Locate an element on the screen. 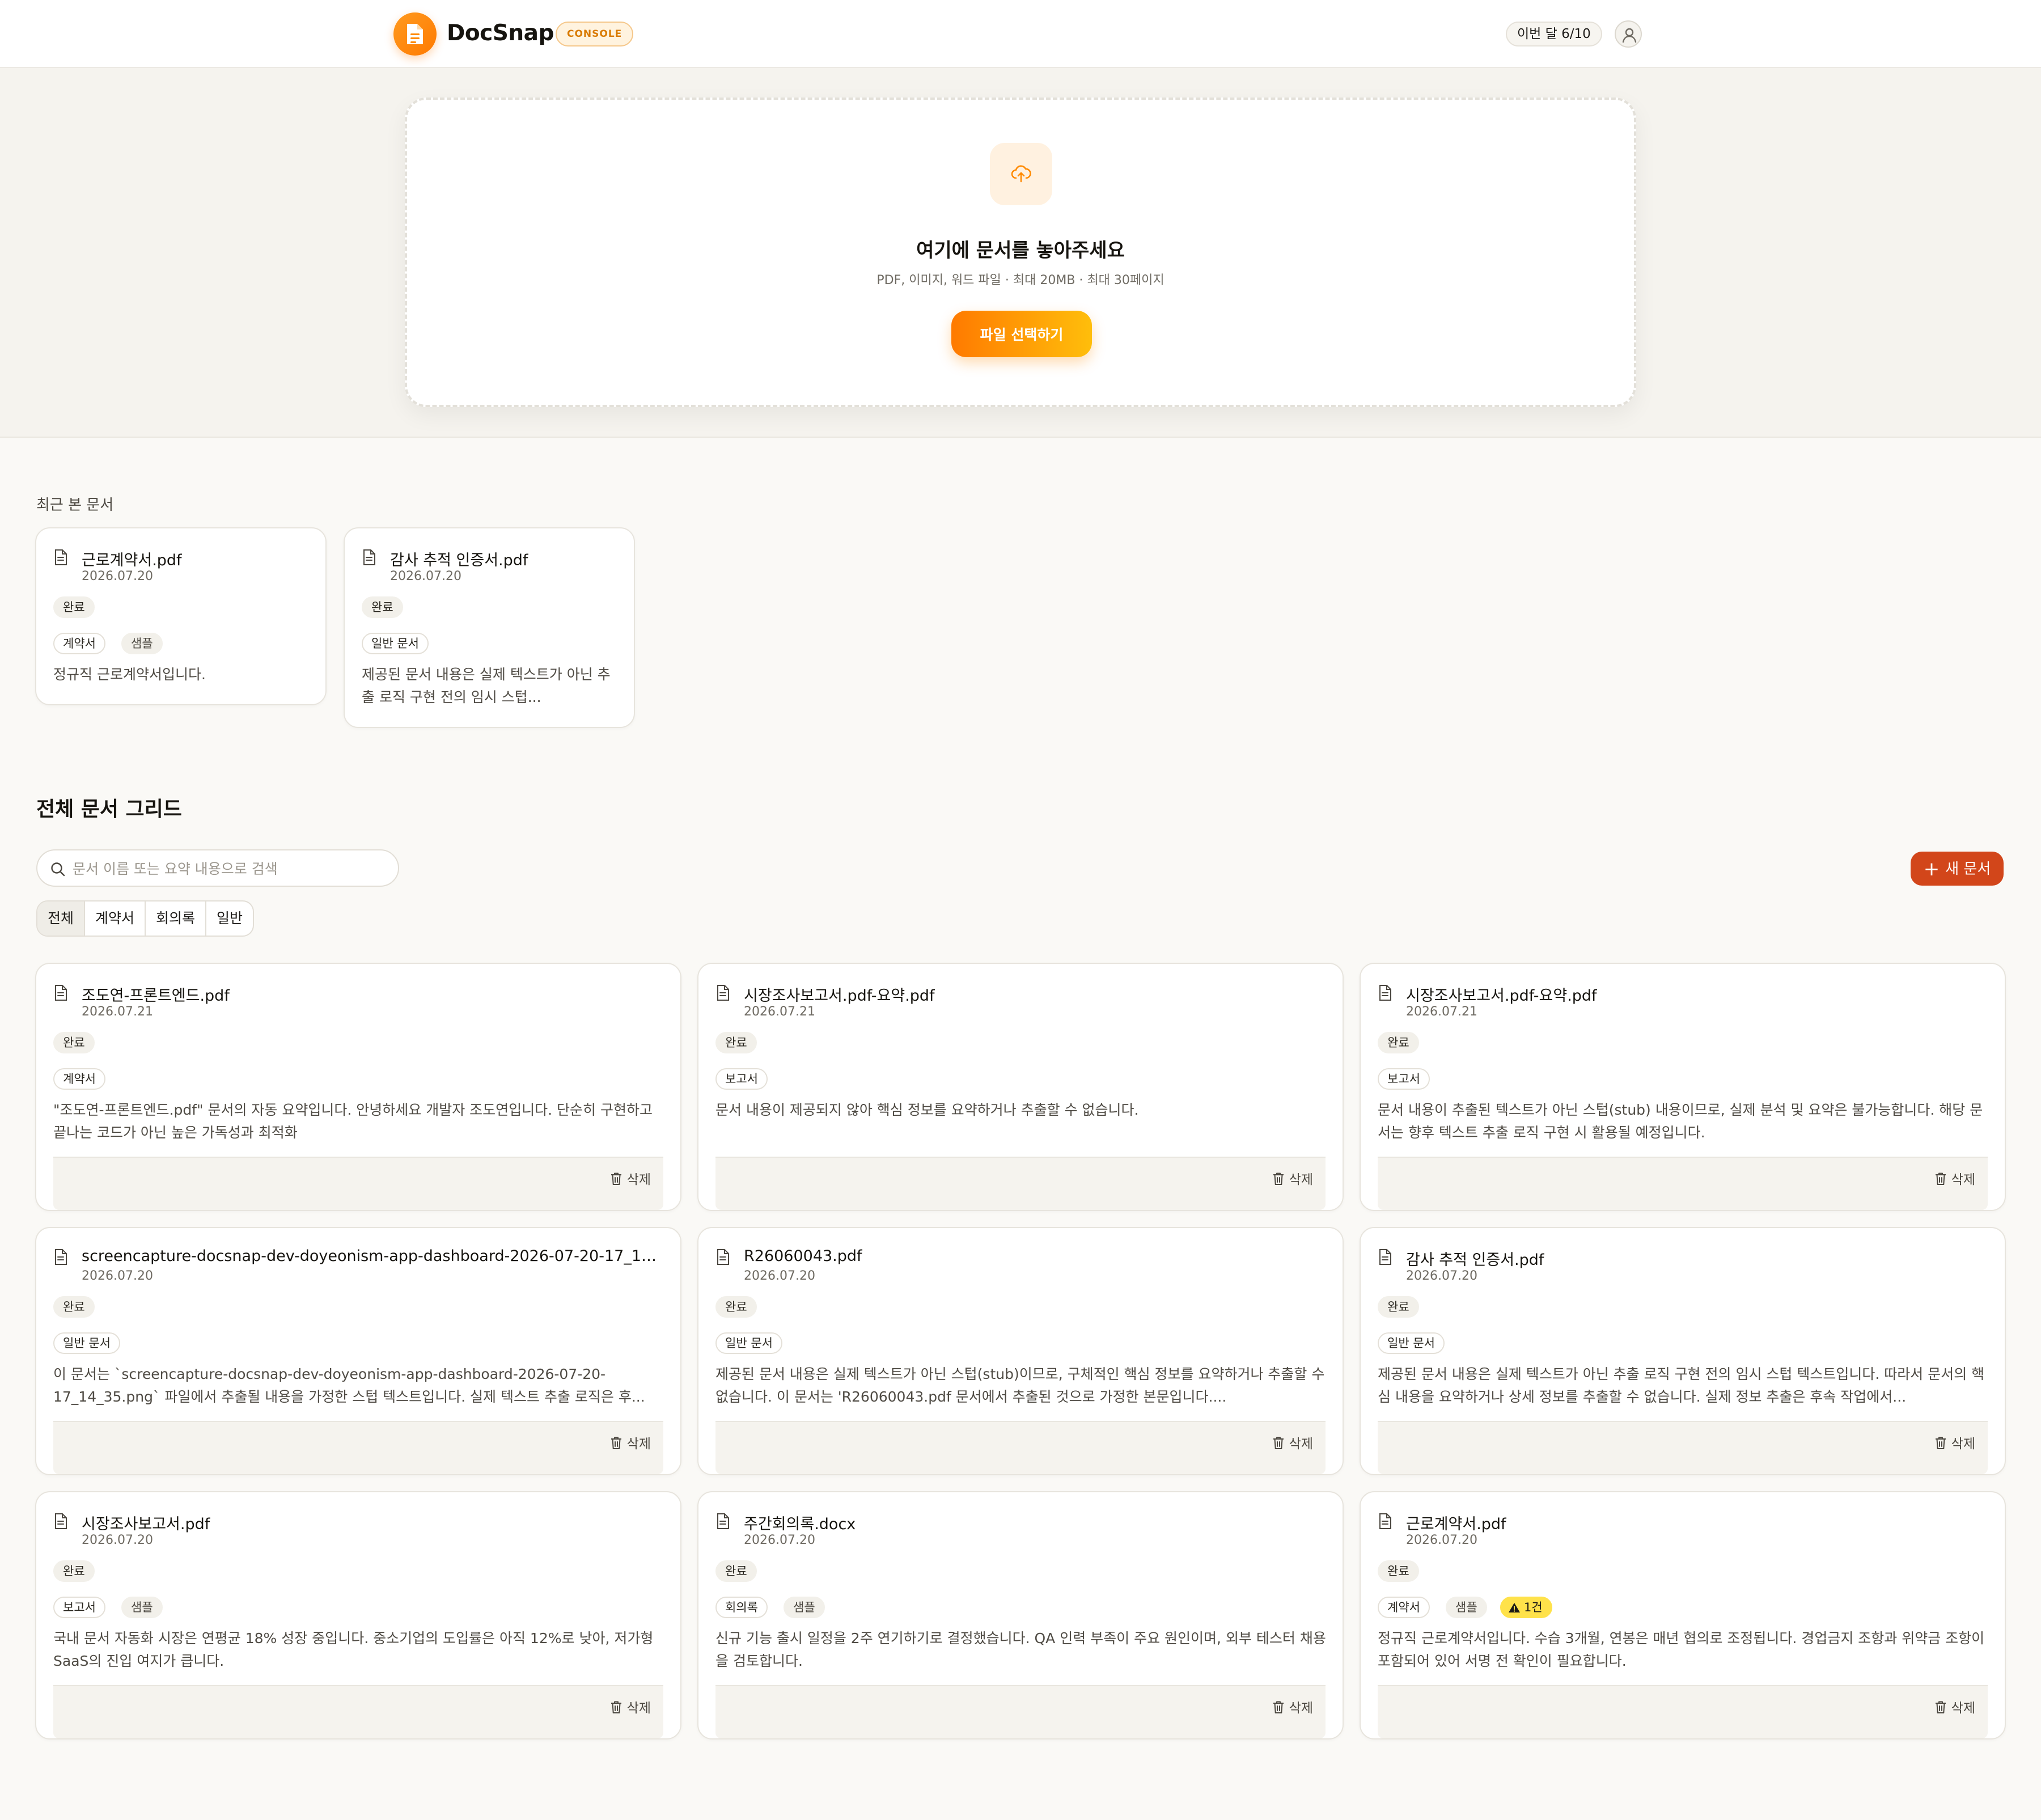 The width and height of the screenshot is (2041, 1820). search-input is located at coordinates (232, 868).